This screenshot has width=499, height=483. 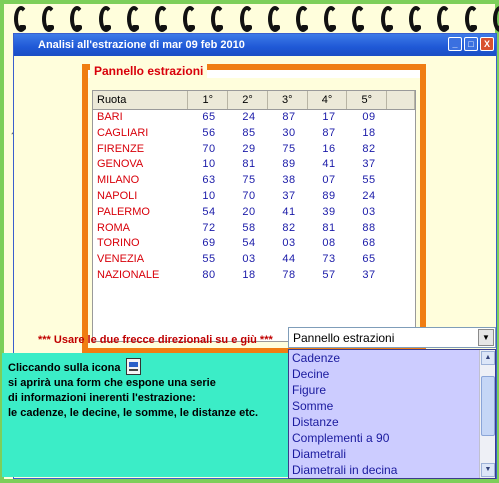 What do you see at coordinates (392, 374) in the screenshot?
I see `list-item: Decine` at bounding box center [392, 374].